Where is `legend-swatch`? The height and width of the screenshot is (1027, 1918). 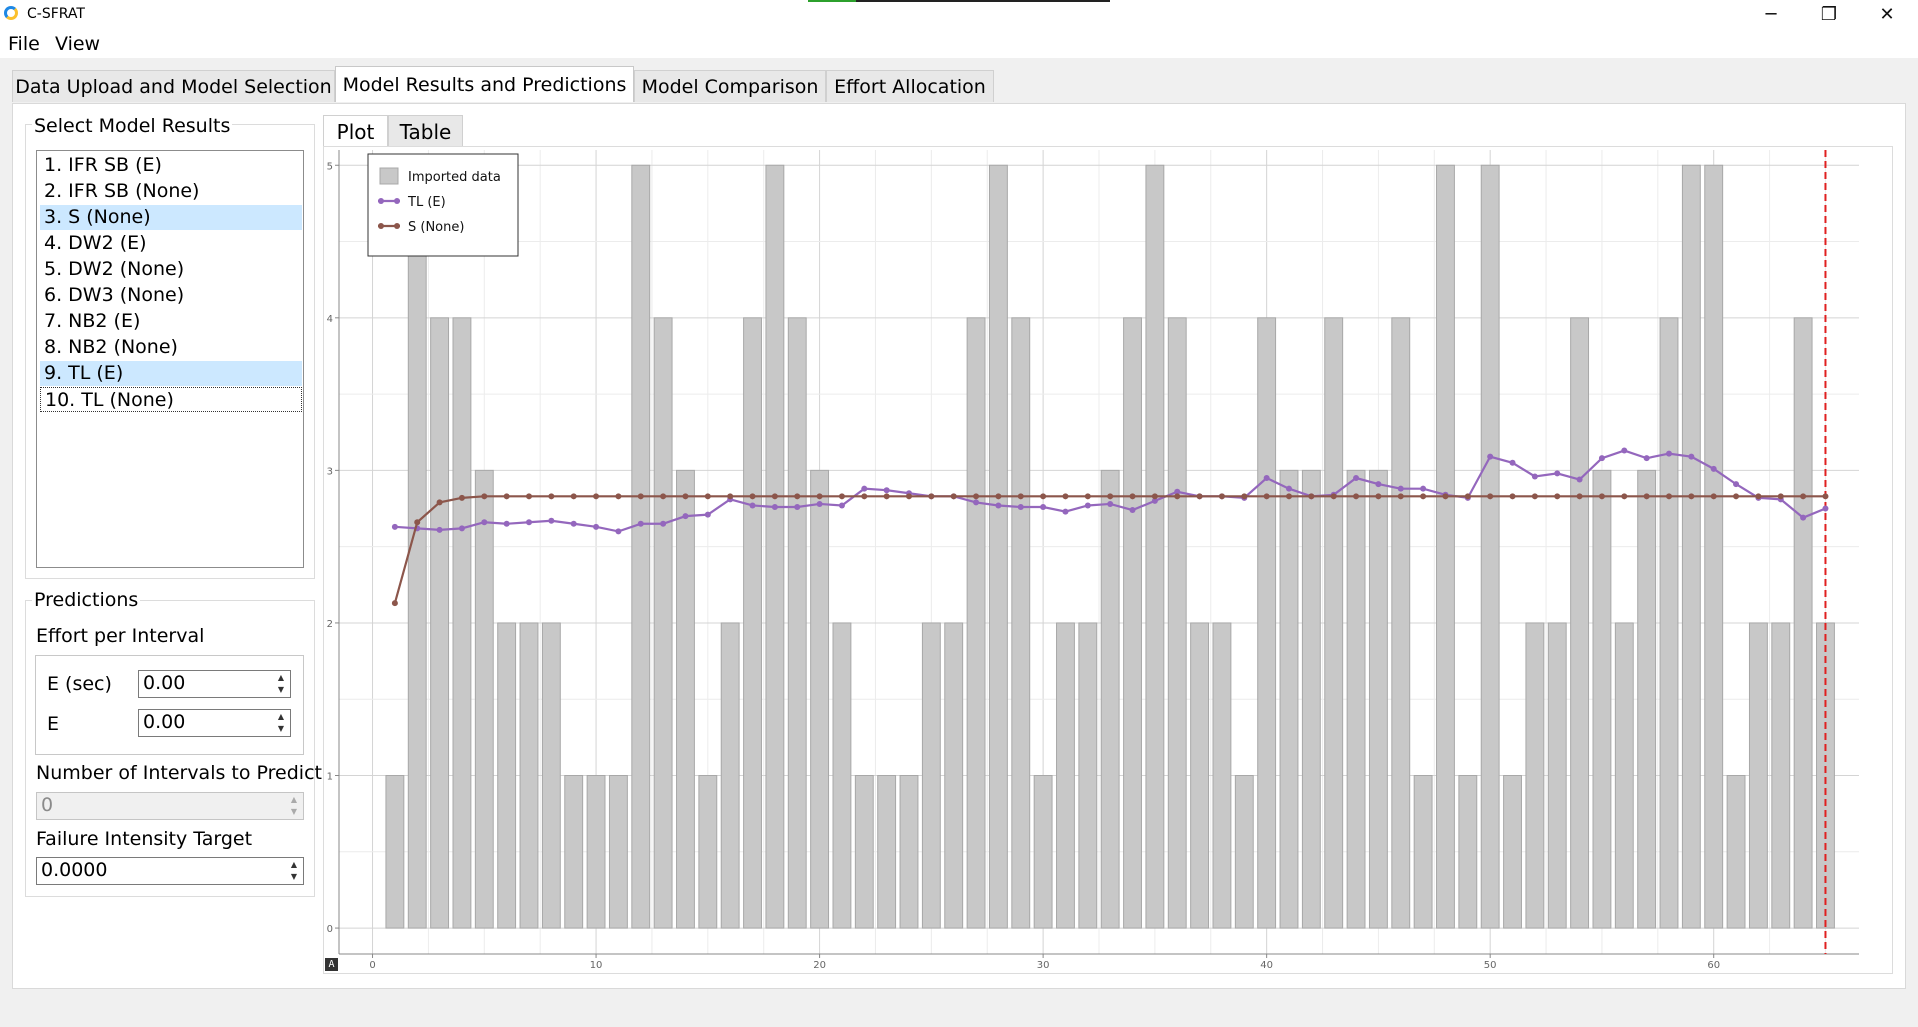 legend-swatch is located at coordinates (389, 176).